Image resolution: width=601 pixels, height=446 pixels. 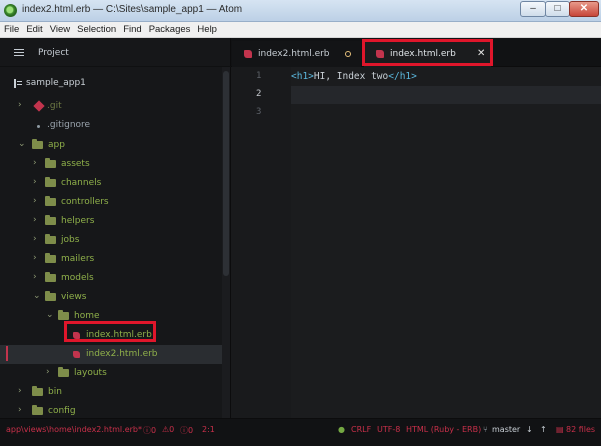 What do you see at coordinates (56, 145) in the screenshot?
I see `tree-item-label: app` at bounding box center [56, 145].